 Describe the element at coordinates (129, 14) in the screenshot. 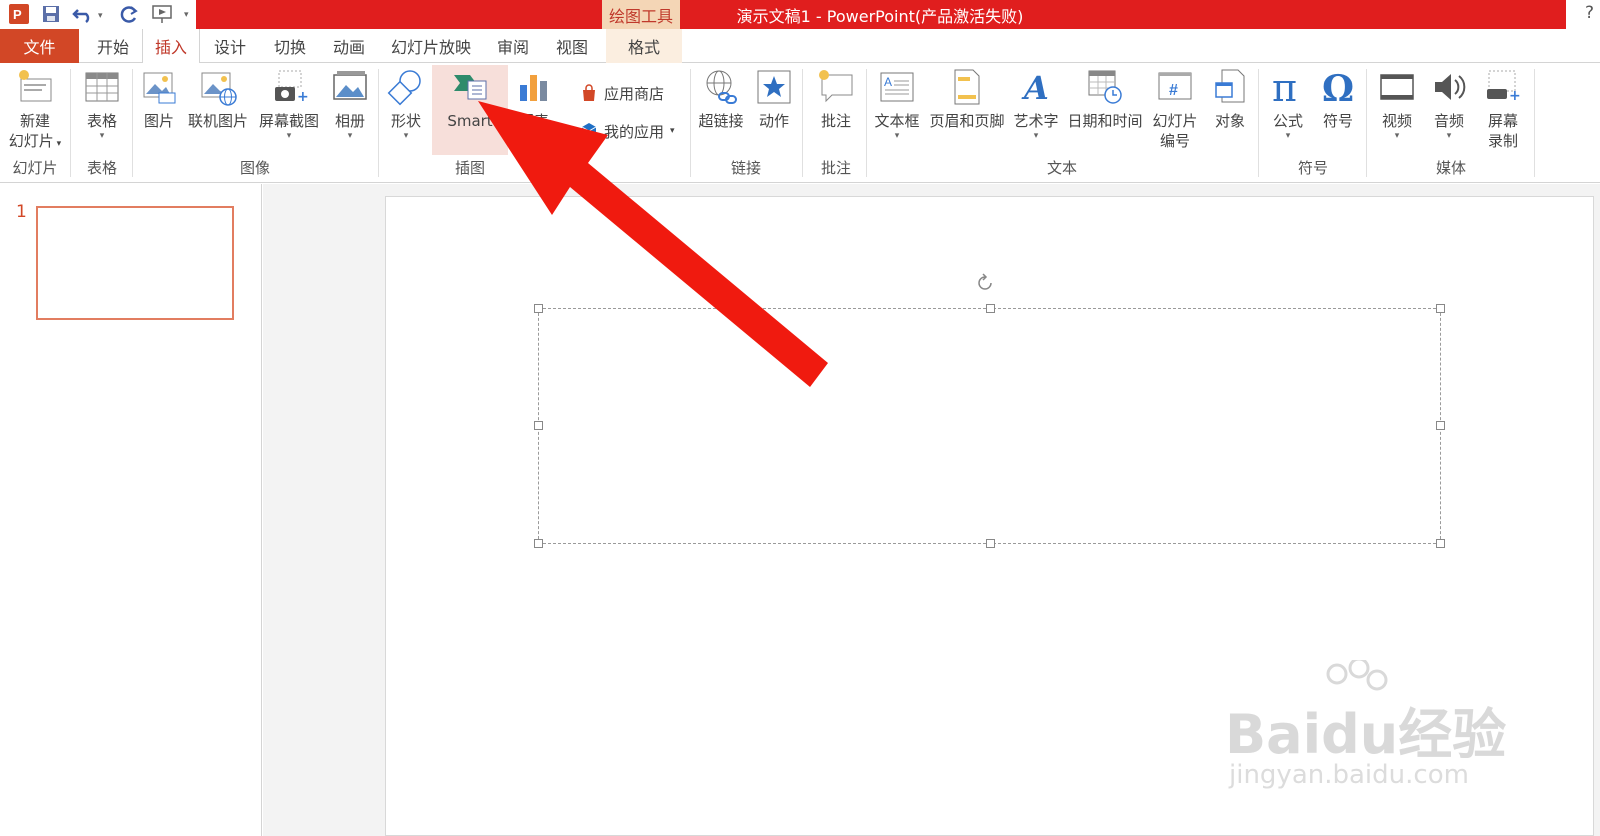

I see `redo-icon` at that location.